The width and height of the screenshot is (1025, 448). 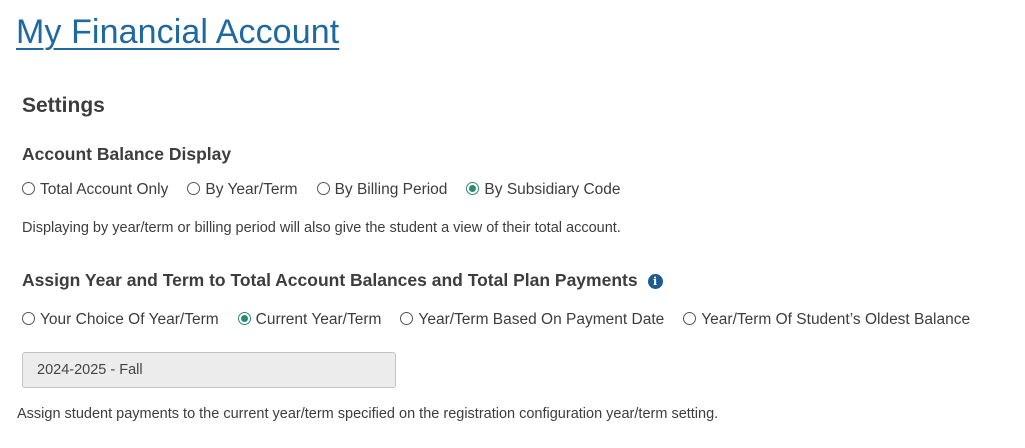 What do you see at coordinates (552, 189) in the screenshot?
I see `radio-label: By Subsidiary Code` at bounding box center [552, 189].